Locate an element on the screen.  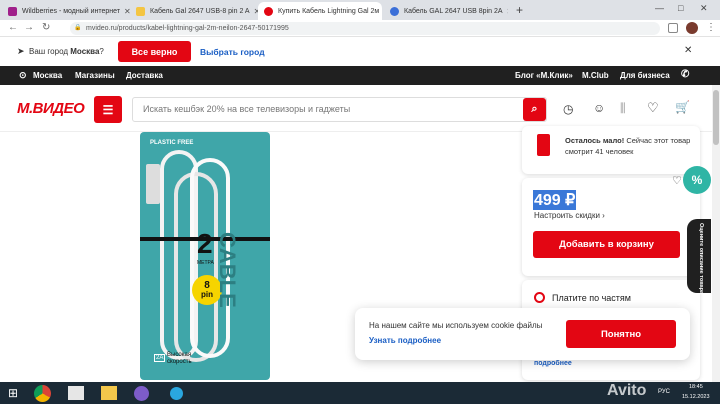
location-pin-icon: ⊙ is located at coordinates (23, 75).